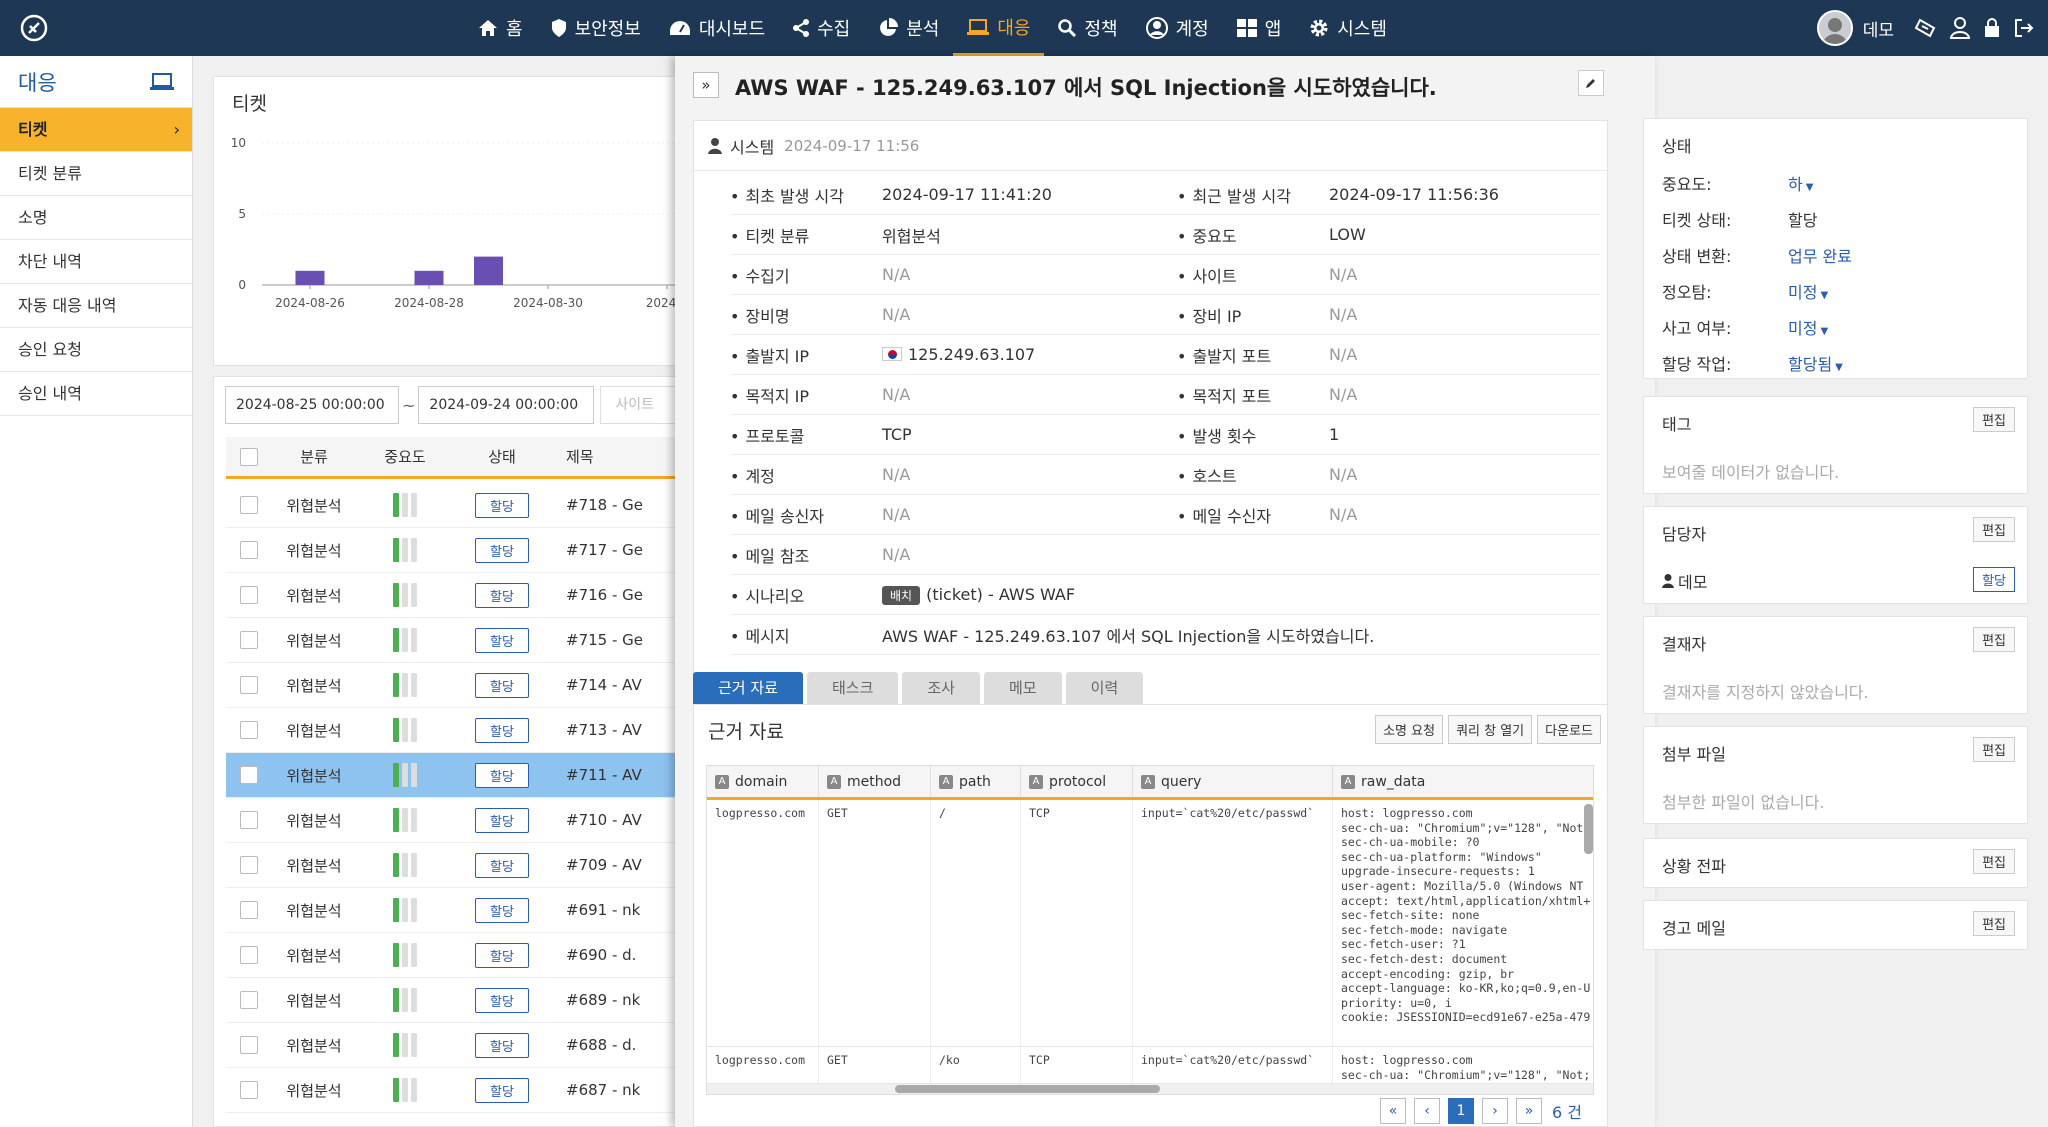 The height and width of the screenshot is (1127, 2048). I want to click on sidebar-item-explanation: 소명, so click(96, 218).